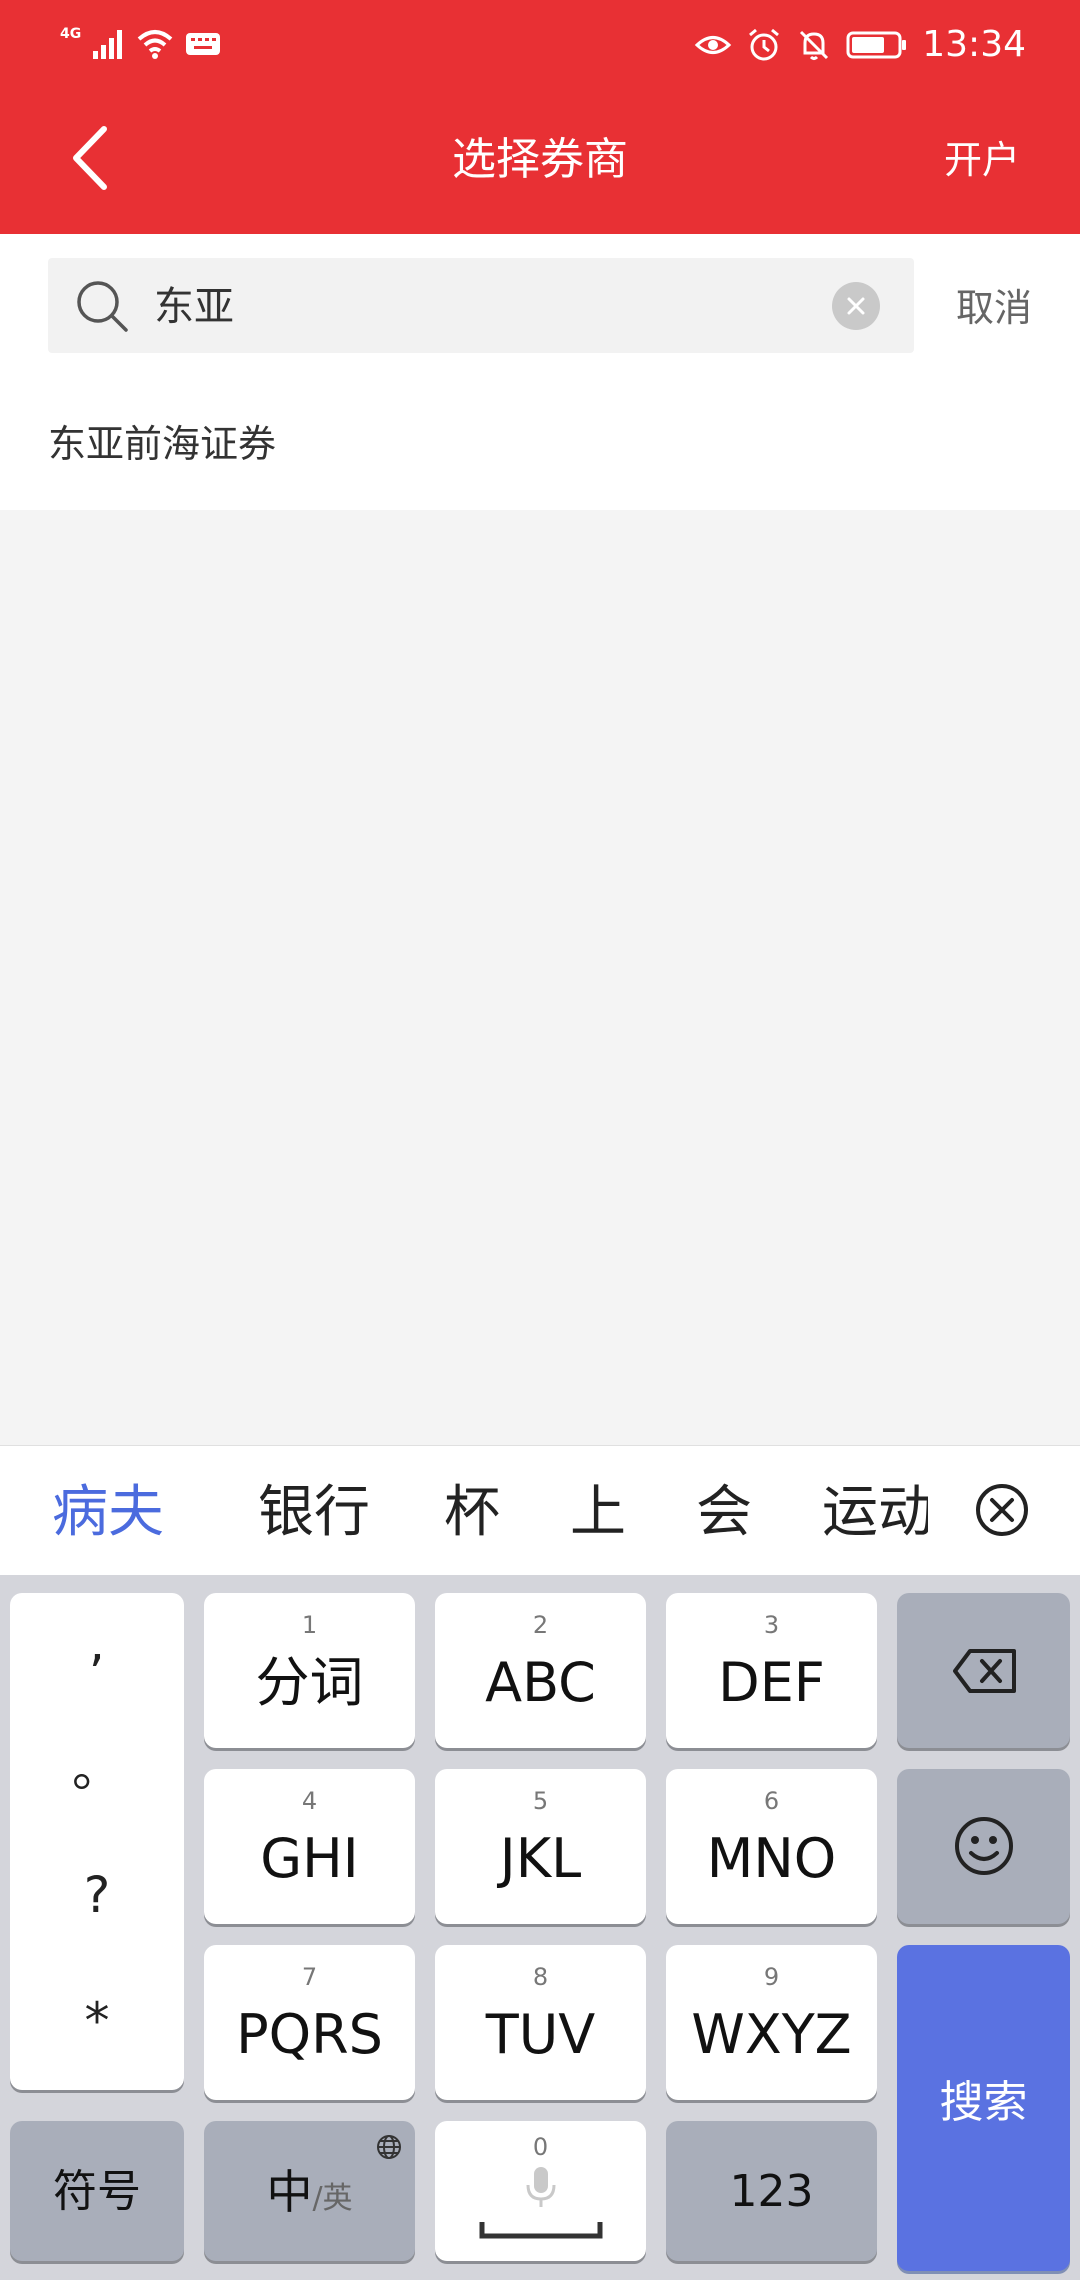  What do you see at coordinates (194, 307) in the screenshot?
I see `search-input-value: 东亚` at bounding box center [194, 307].